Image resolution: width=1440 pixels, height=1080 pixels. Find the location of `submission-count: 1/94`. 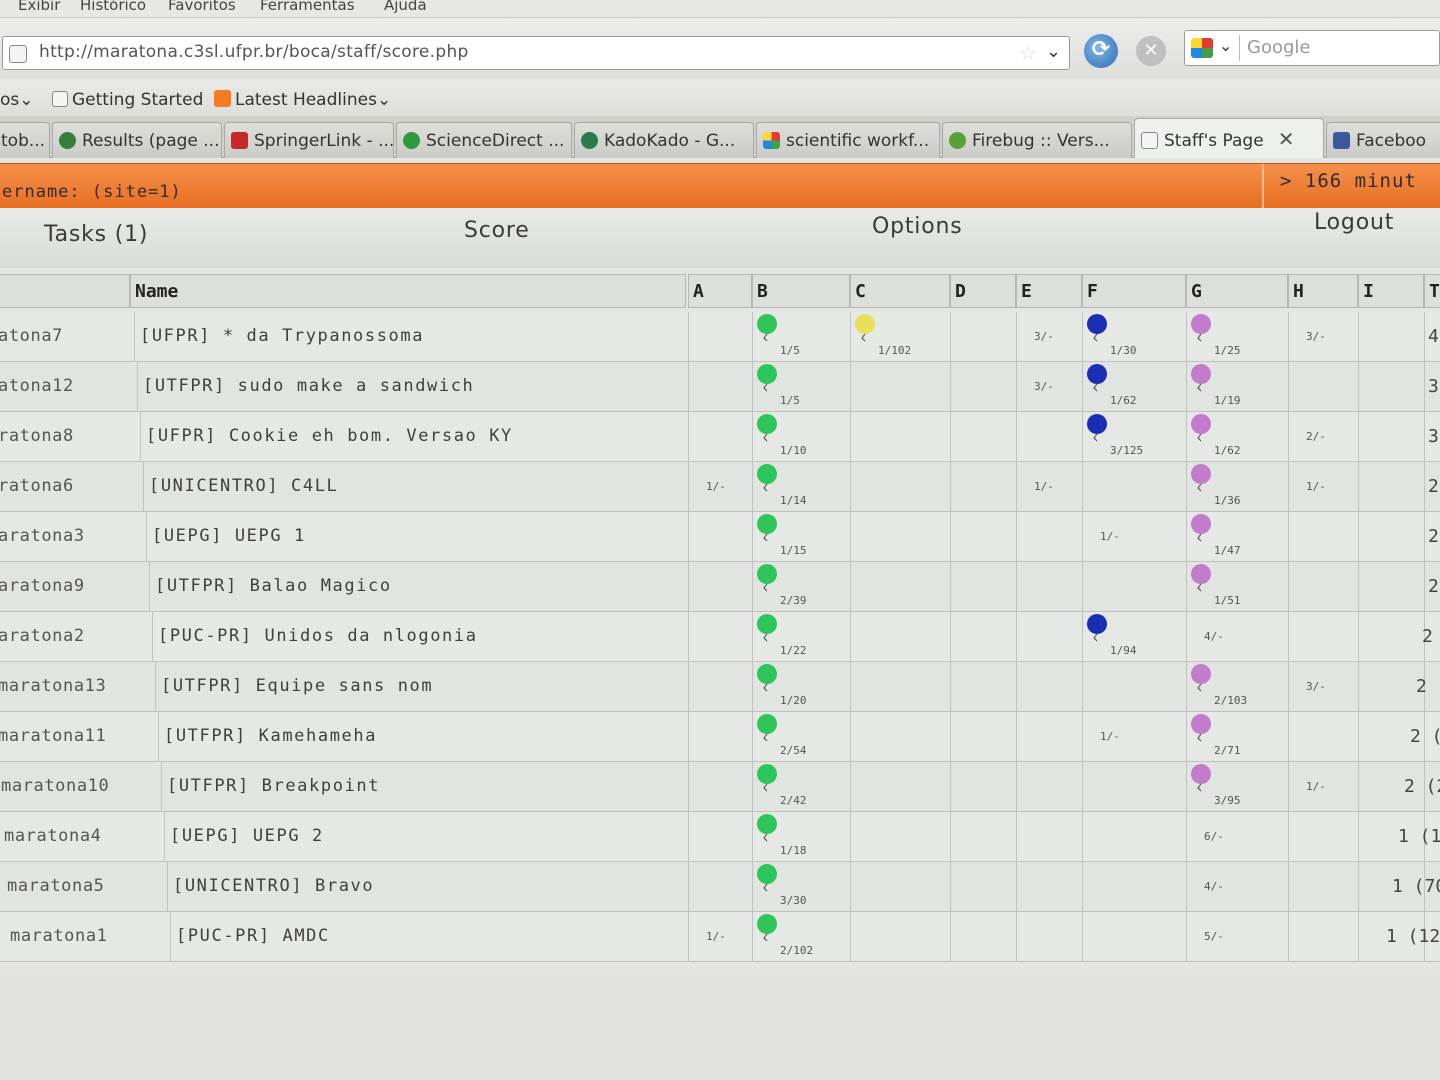

submission-count: 1/94 is located at coordinates (1123, 650).